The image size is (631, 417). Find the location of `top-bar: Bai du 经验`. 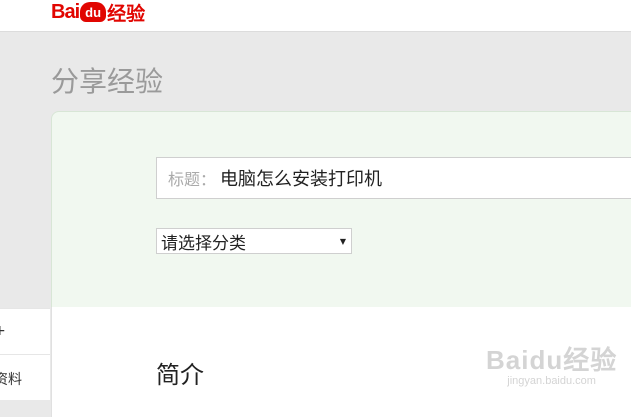

top-bar: Bai du 经验 is located at coordinates (315, 16).